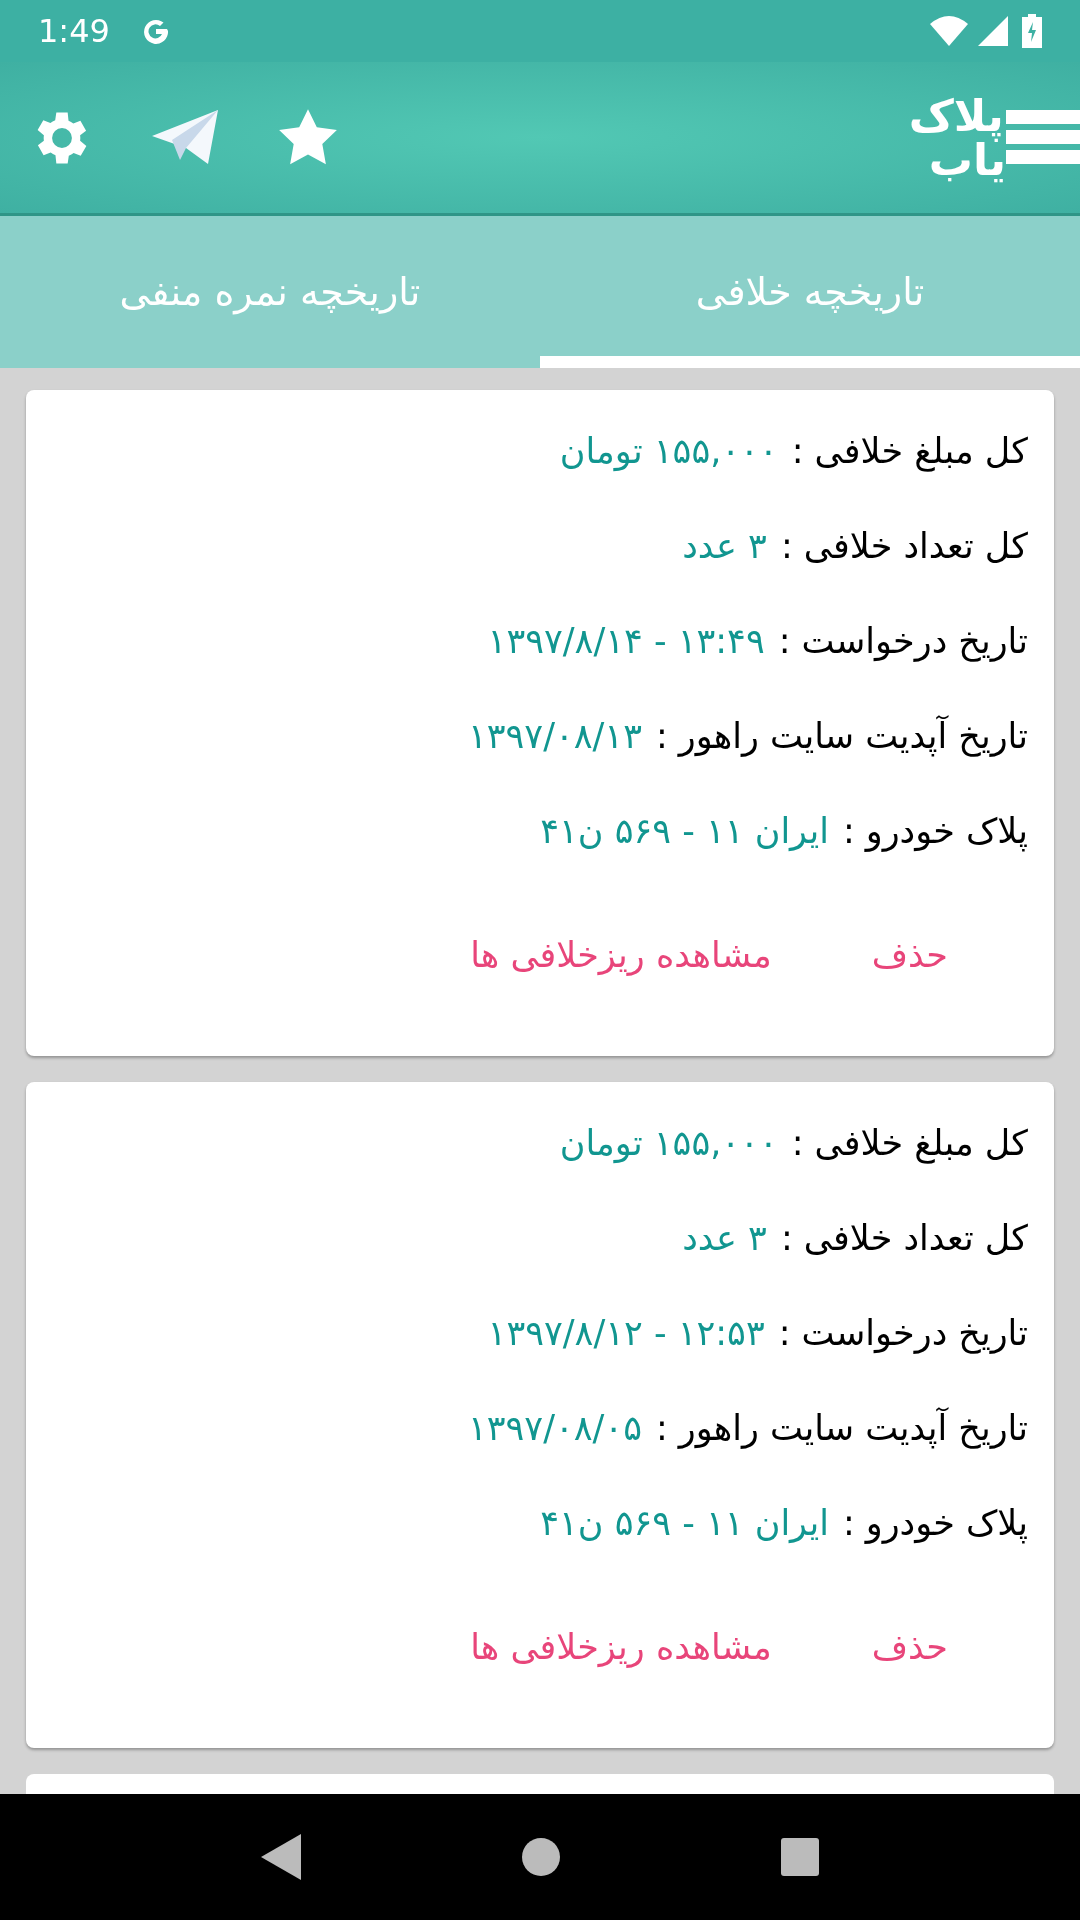  I want to click on field-value: ۱۳۹۷/۰۸/۱۳, so click(554, 737).